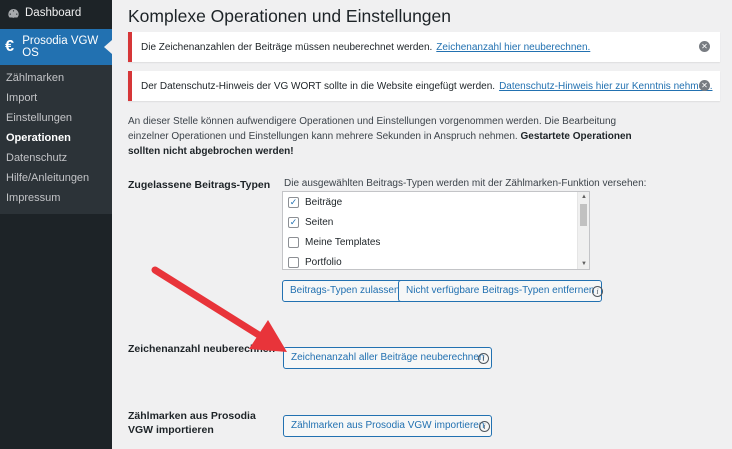 The width and height of the screenshot is (732, 449). What do you see at coordinates (388, 426) in the screenshot?
I see `import-button: Zählmarken aus Prosodia VGW importieren` at bounding box center [388, 426].